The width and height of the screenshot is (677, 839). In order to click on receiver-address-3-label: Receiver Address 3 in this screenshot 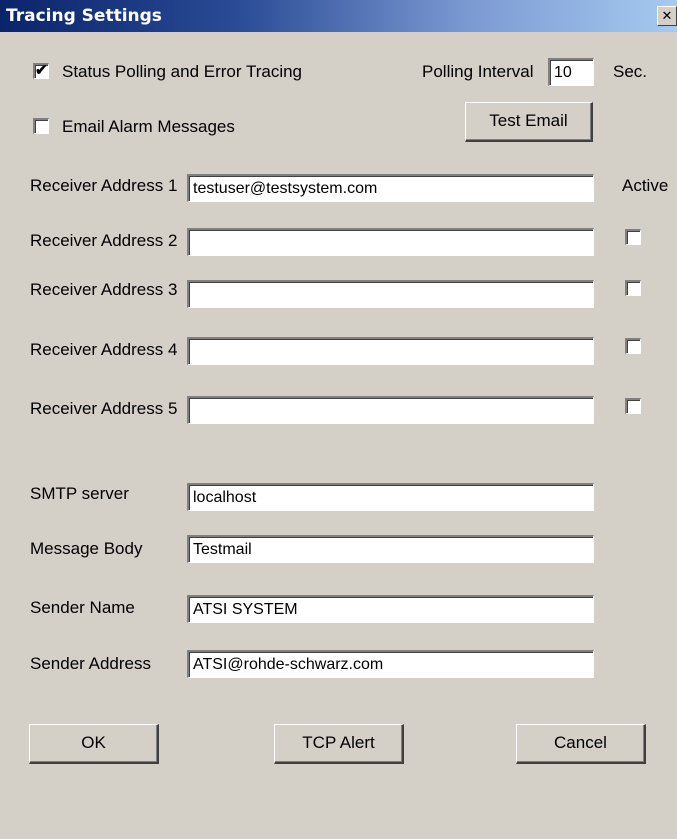, I will do `click(104, 289)`.